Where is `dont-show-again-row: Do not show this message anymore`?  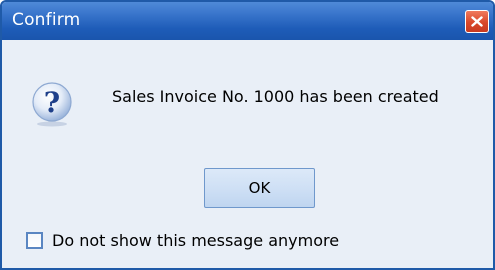
dont-show-again-row: Do not show this message anymore is located at coordinates (182, 240).